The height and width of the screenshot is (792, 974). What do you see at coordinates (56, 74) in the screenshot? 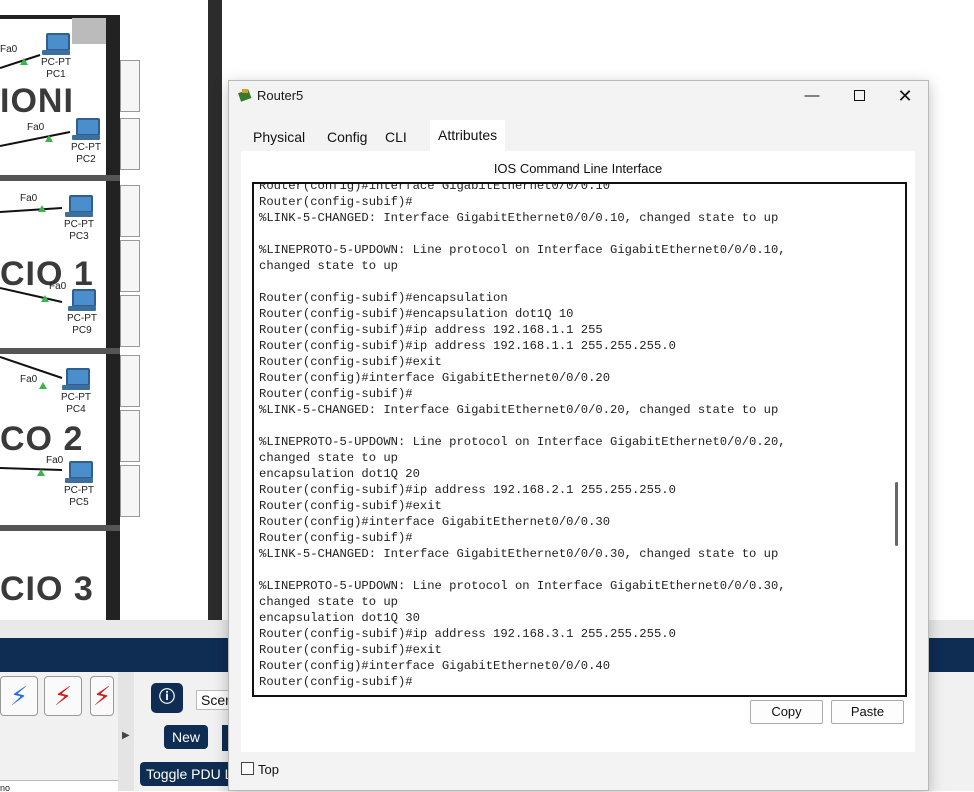
I see `device-name: PC1` at bounding box center [56, 74].